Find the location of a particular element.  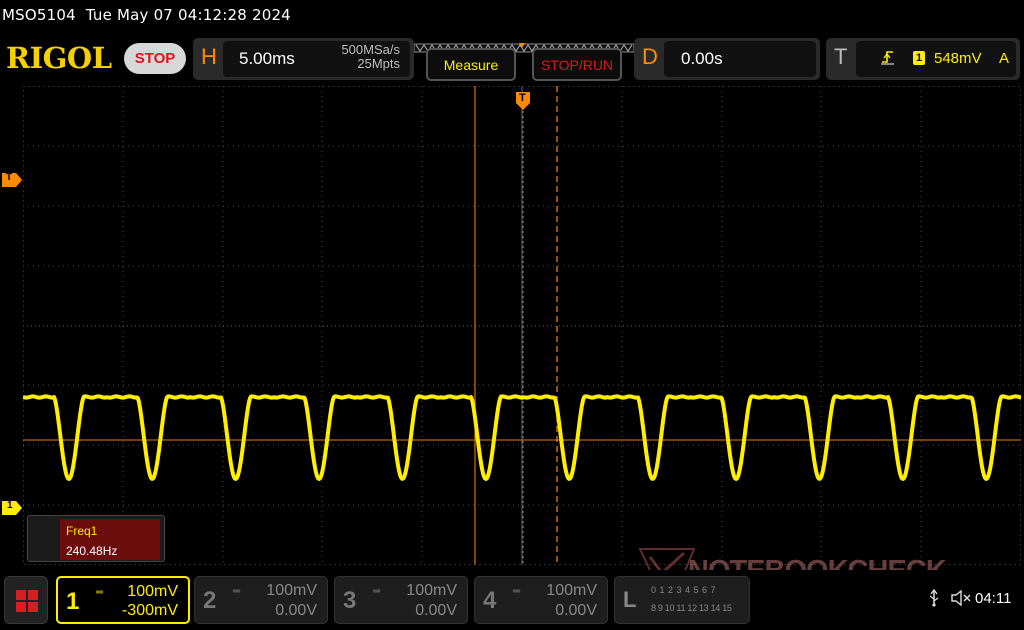

measurement-value: 240.48Hz is located at coordinates (92, 551).